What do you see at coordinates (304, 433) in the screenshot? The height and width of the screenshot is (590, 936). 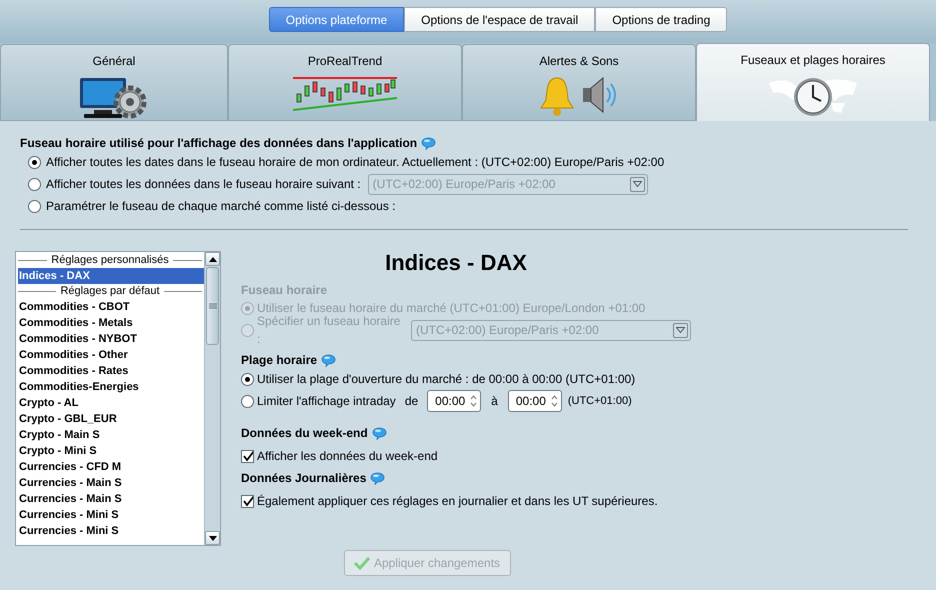 I see `section-heading: Données du week-end` at bounding box center [304, 433].